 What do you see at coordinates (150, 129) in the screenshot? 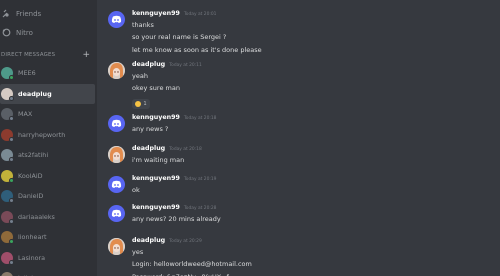
I see `message-text: any news ?` at bounding box center [150, 129].